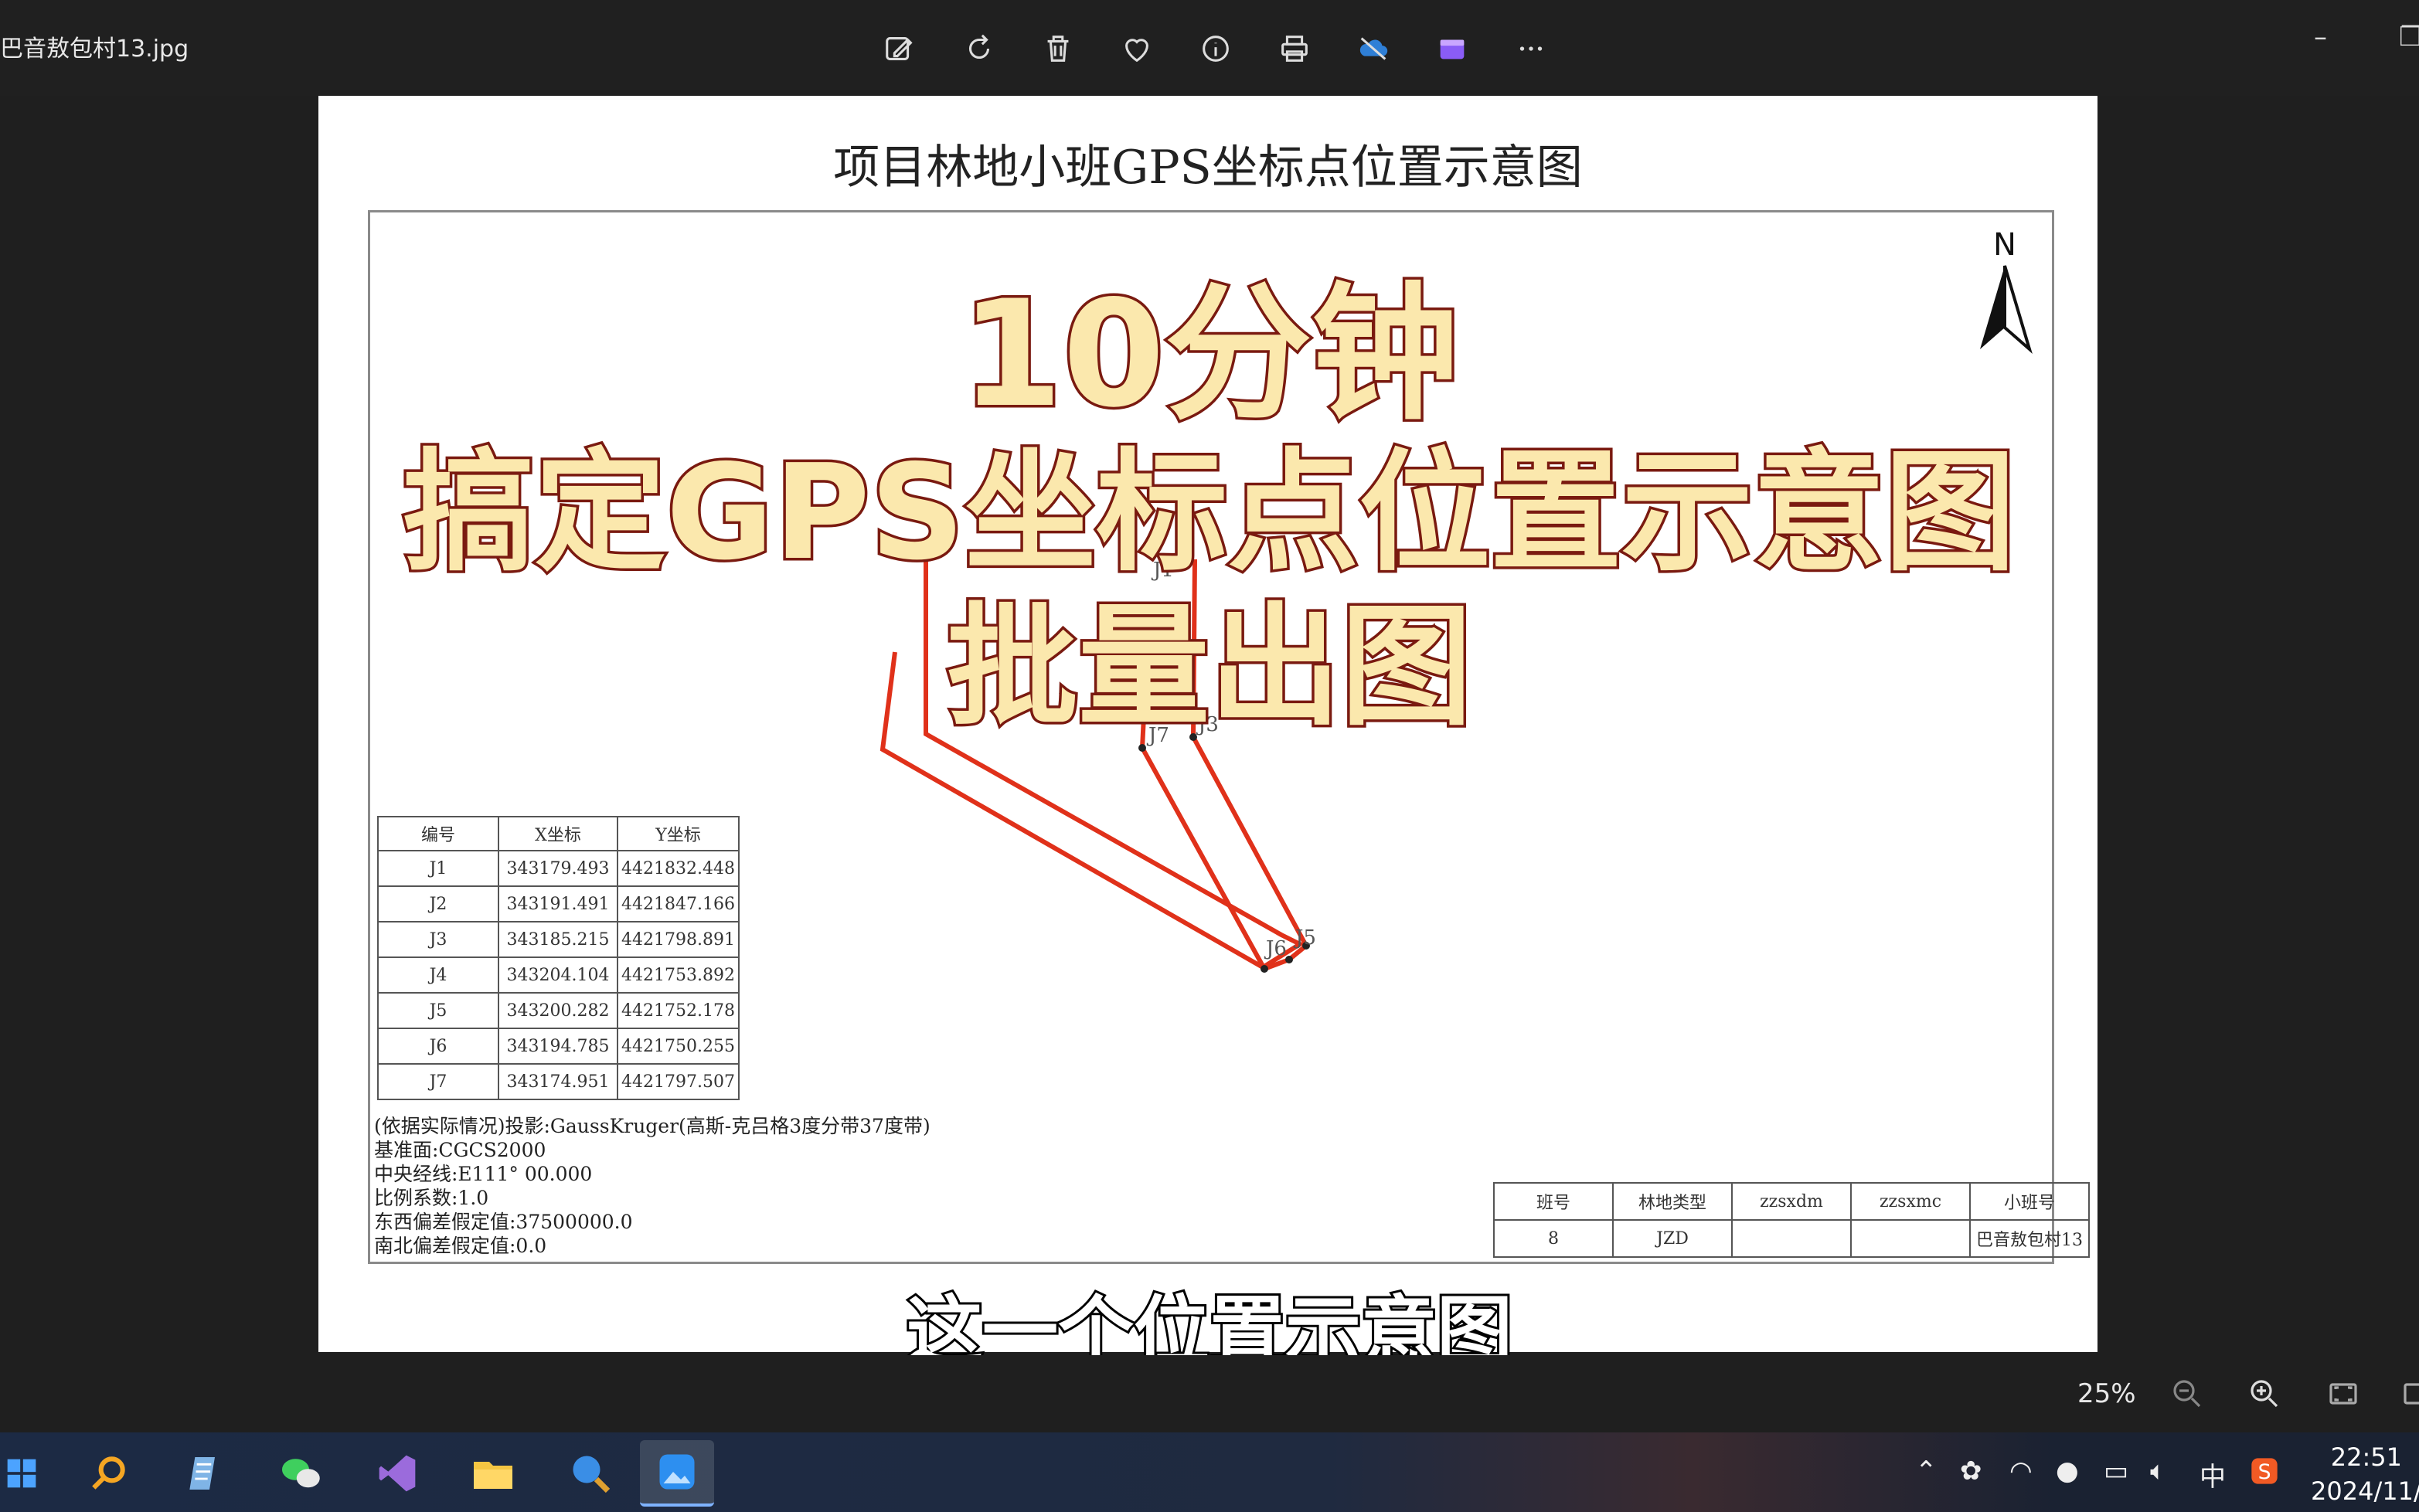 This screenshot has height=1512, width=2419. Describe the element at coordinates (2106, 1393) in the screenshot. I see `zoom-level: 25%` at that location.